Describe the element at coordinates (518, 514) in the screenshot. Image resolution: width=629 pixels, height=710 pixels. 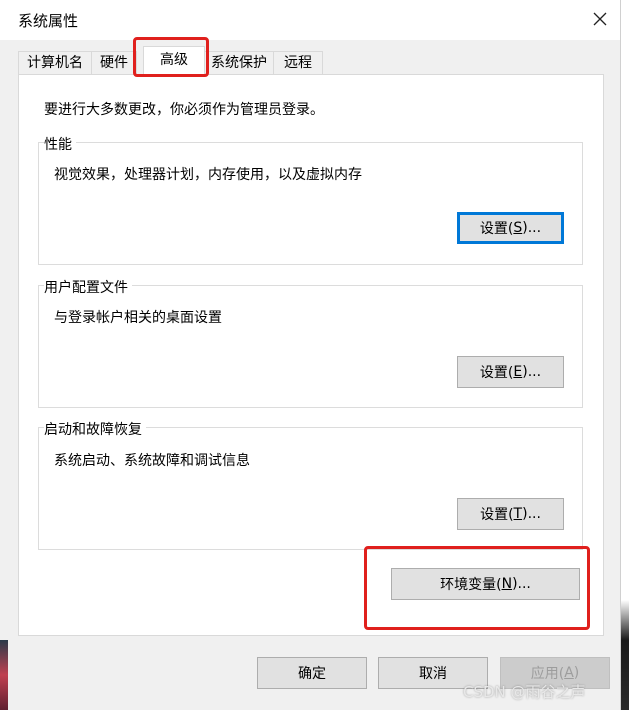
I see `access-key: T` at that location.